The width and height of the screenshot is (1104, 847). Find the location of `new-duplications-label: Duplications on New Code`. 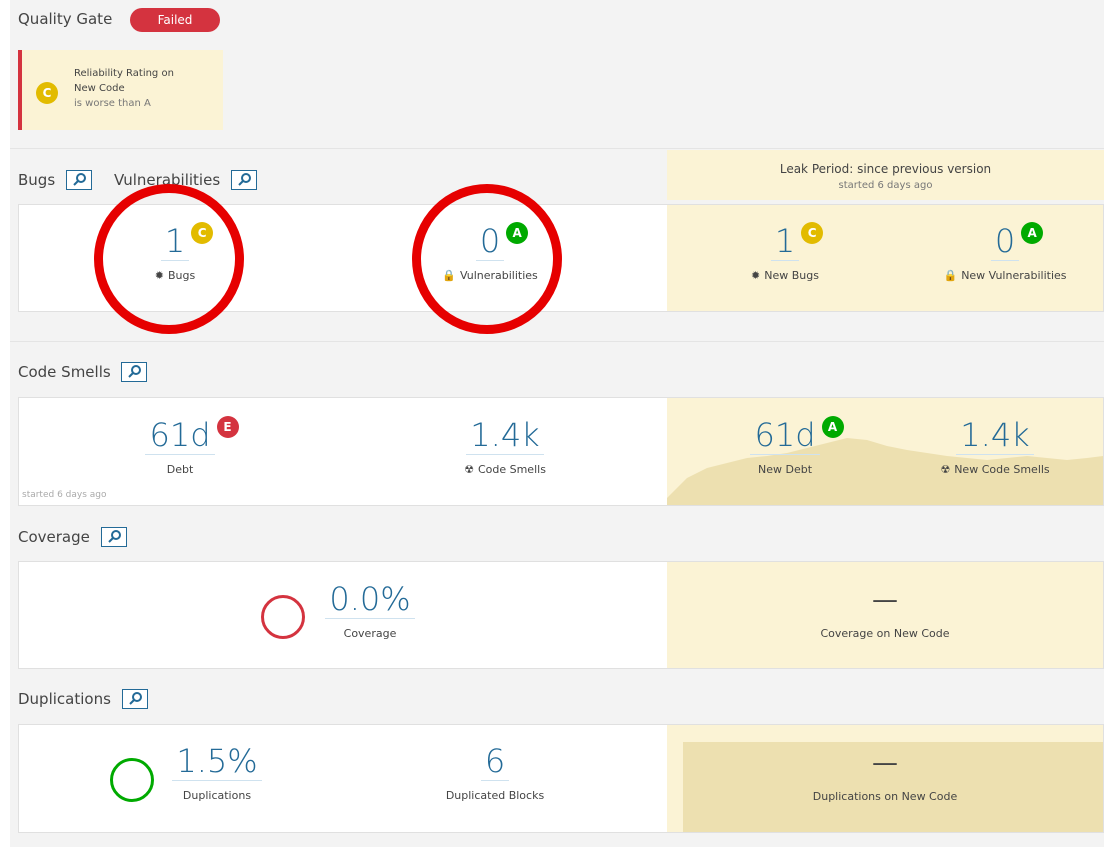

new-duplications-label: Duplications on New Code is located at coordinates (885, 796).